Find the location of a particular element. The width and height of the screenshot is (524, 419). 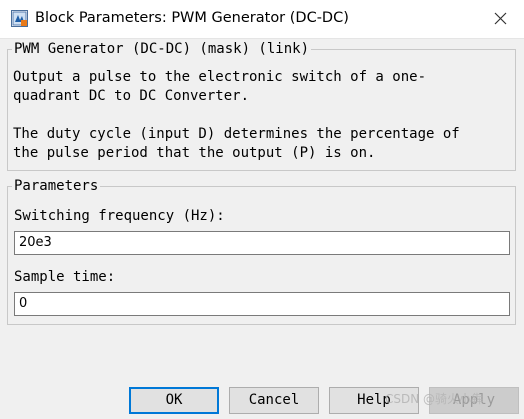

switching-frequency-label: Switching frequency (Hz): is located at coordinates (119, 216).